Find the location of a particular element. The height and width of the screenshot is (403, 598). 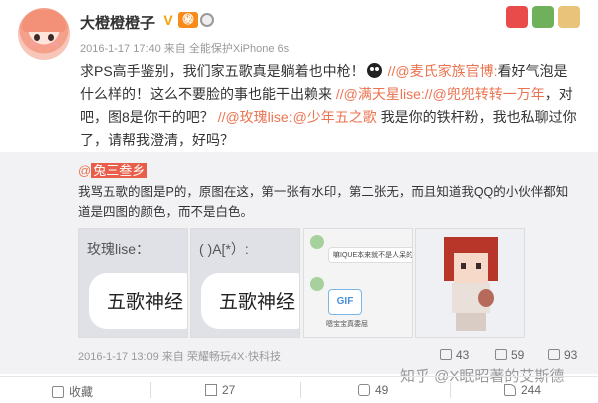

like-button: 244 is located at coordinates (522, 390).